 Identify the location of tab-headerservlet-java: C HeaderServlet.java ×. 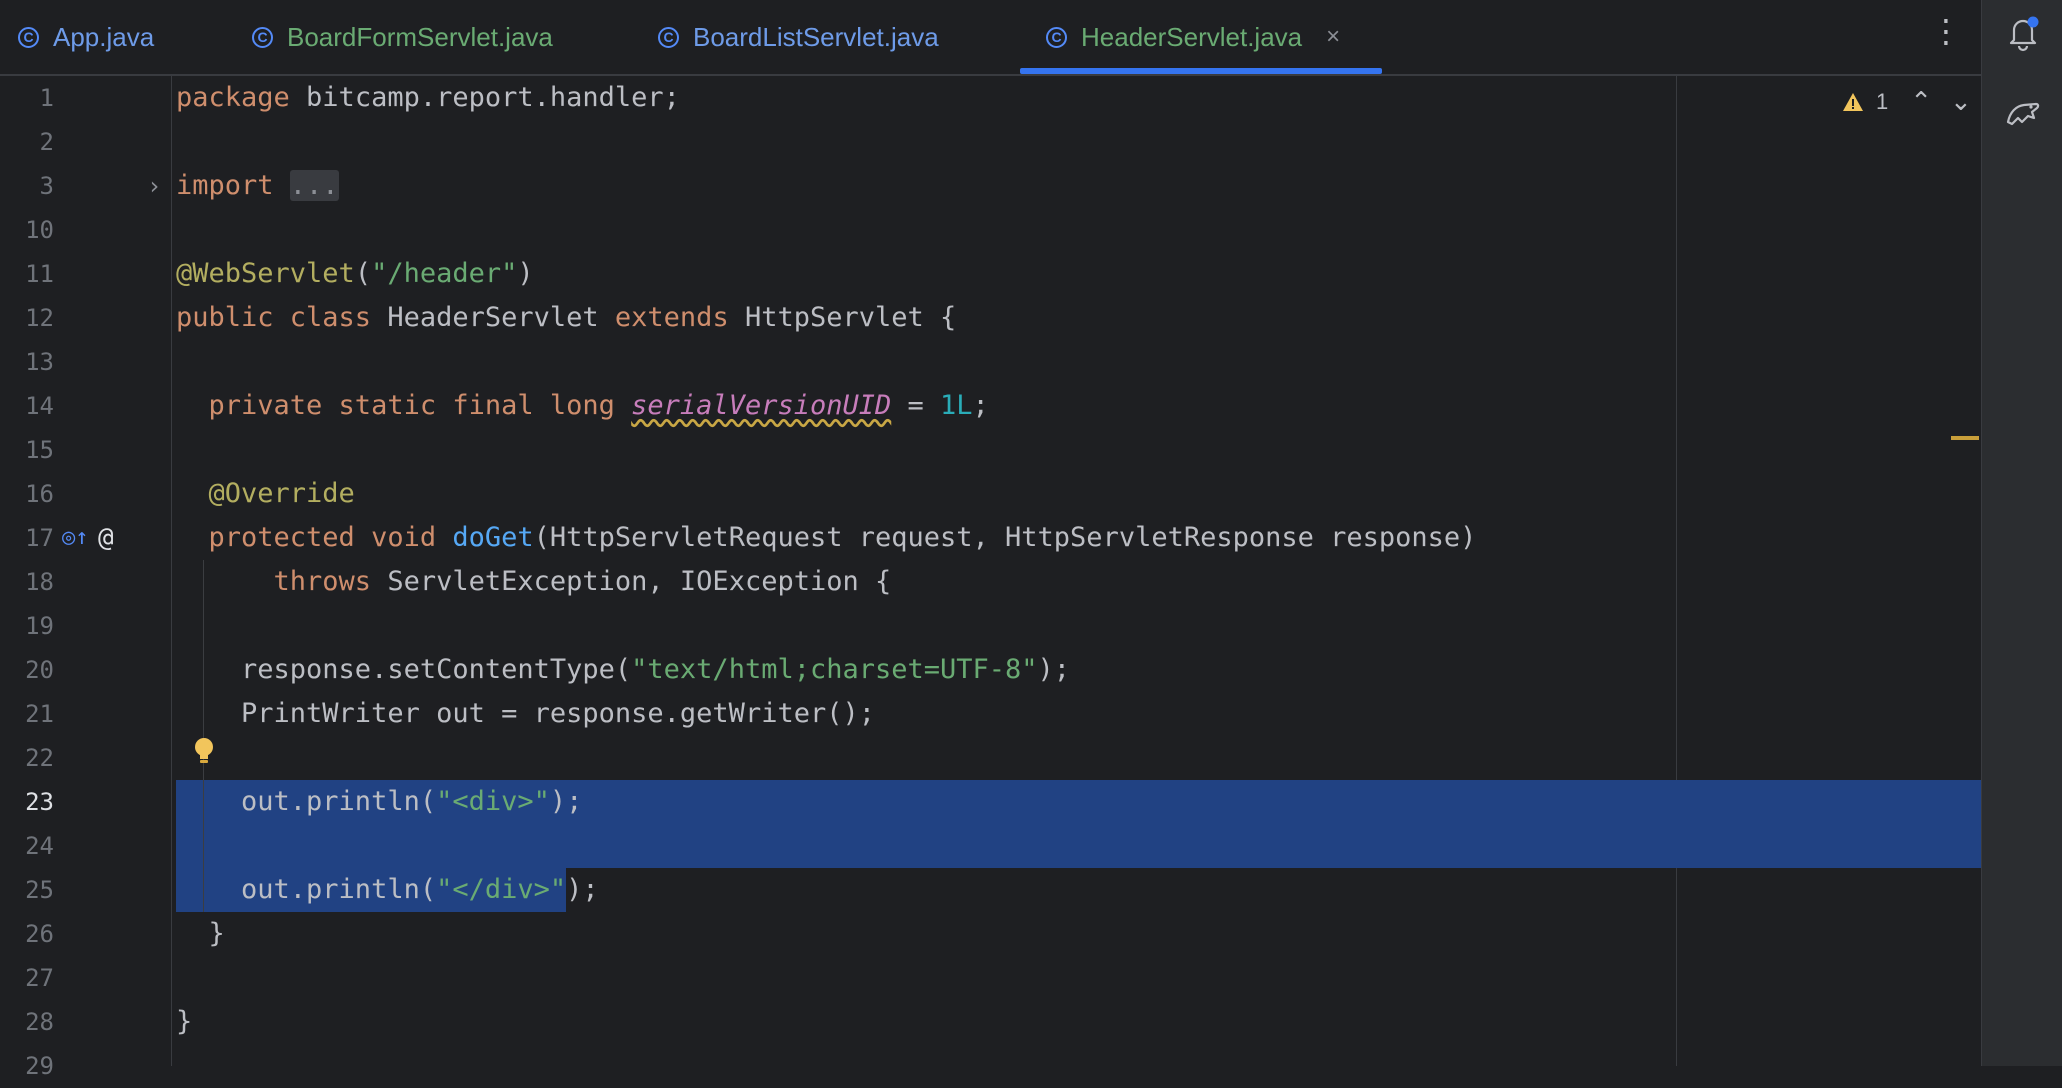
(1193, 37).